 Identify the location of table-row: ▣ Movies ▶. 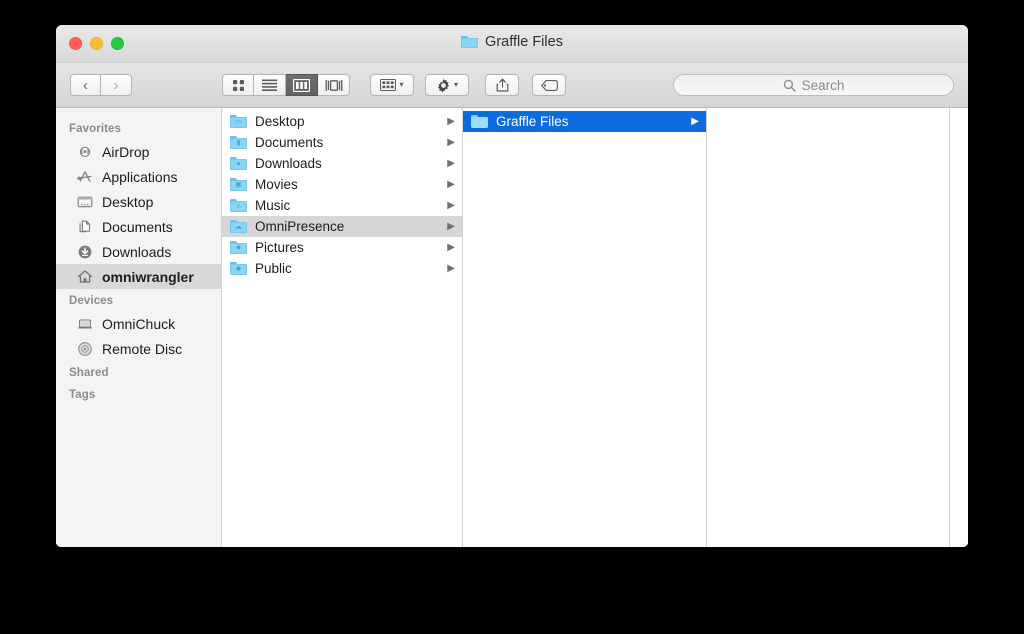
(342, 184).